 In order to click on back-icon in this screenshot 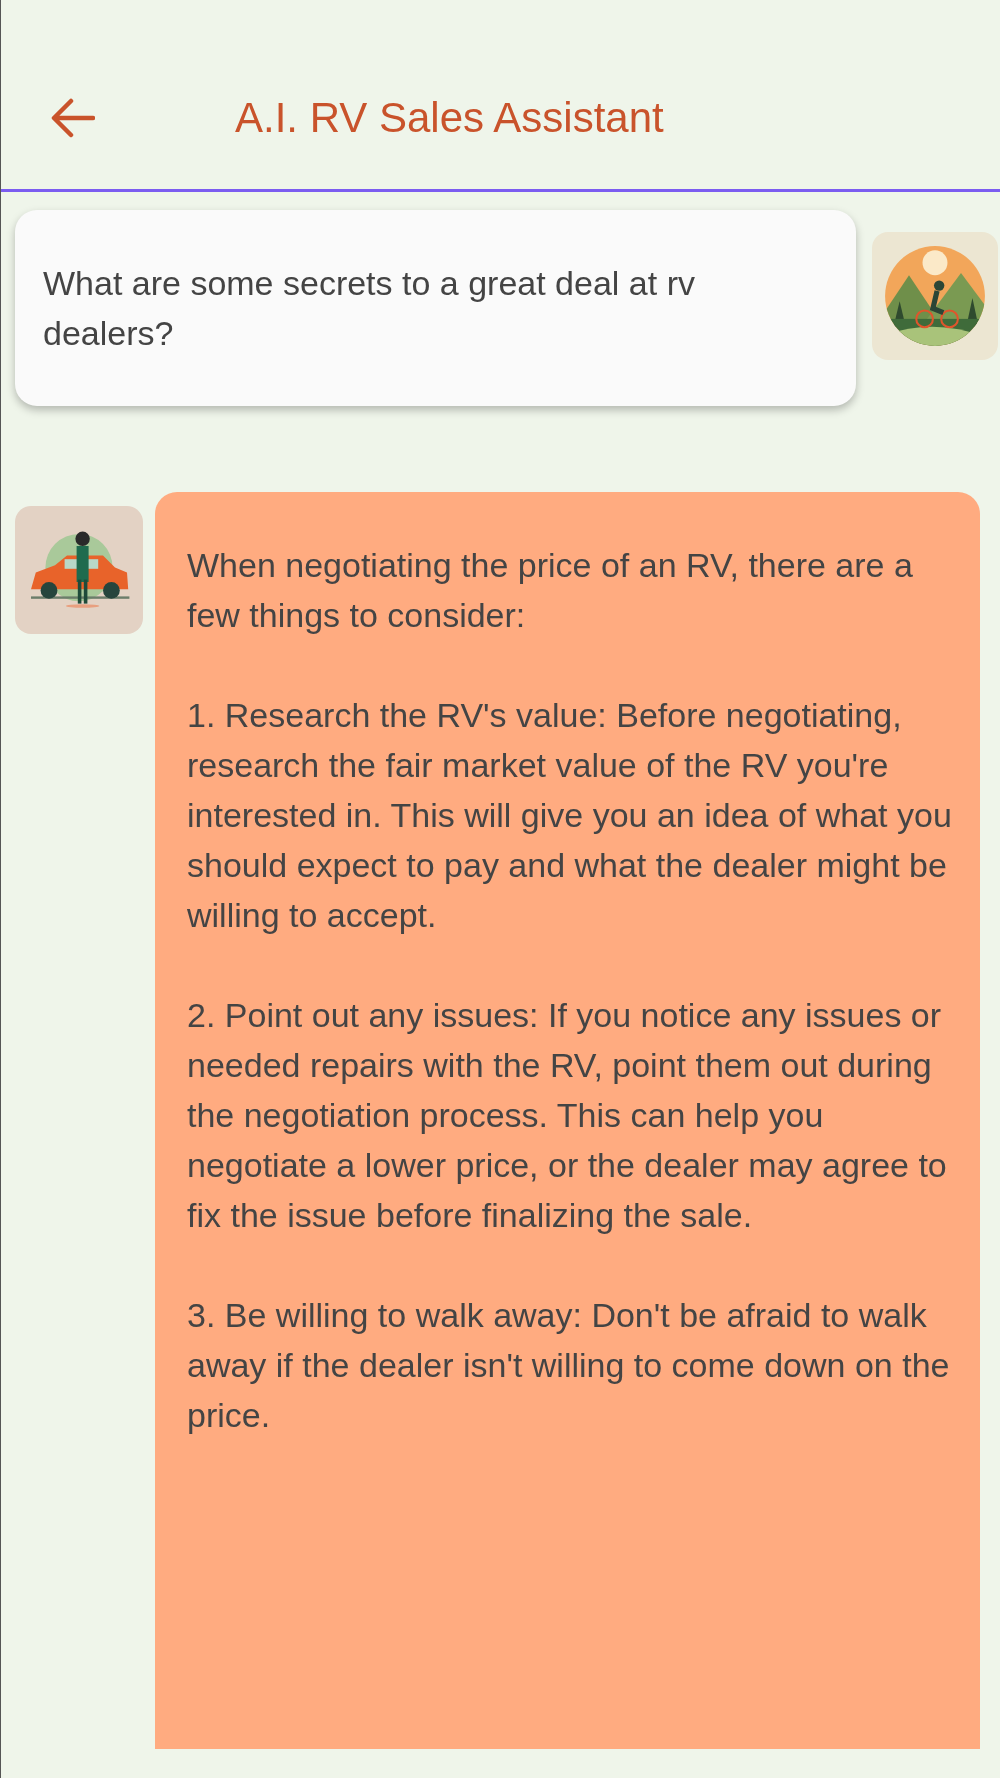, I will do `click(73, 117)`.